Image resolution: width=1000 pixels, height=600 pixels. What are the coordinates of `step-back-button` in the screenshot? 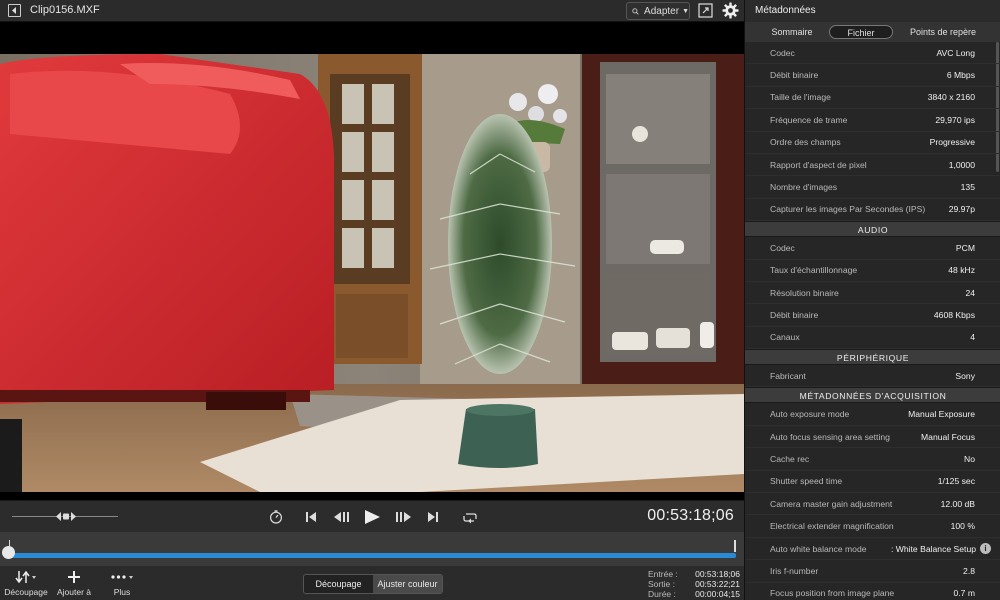 It's located at (341, 517).